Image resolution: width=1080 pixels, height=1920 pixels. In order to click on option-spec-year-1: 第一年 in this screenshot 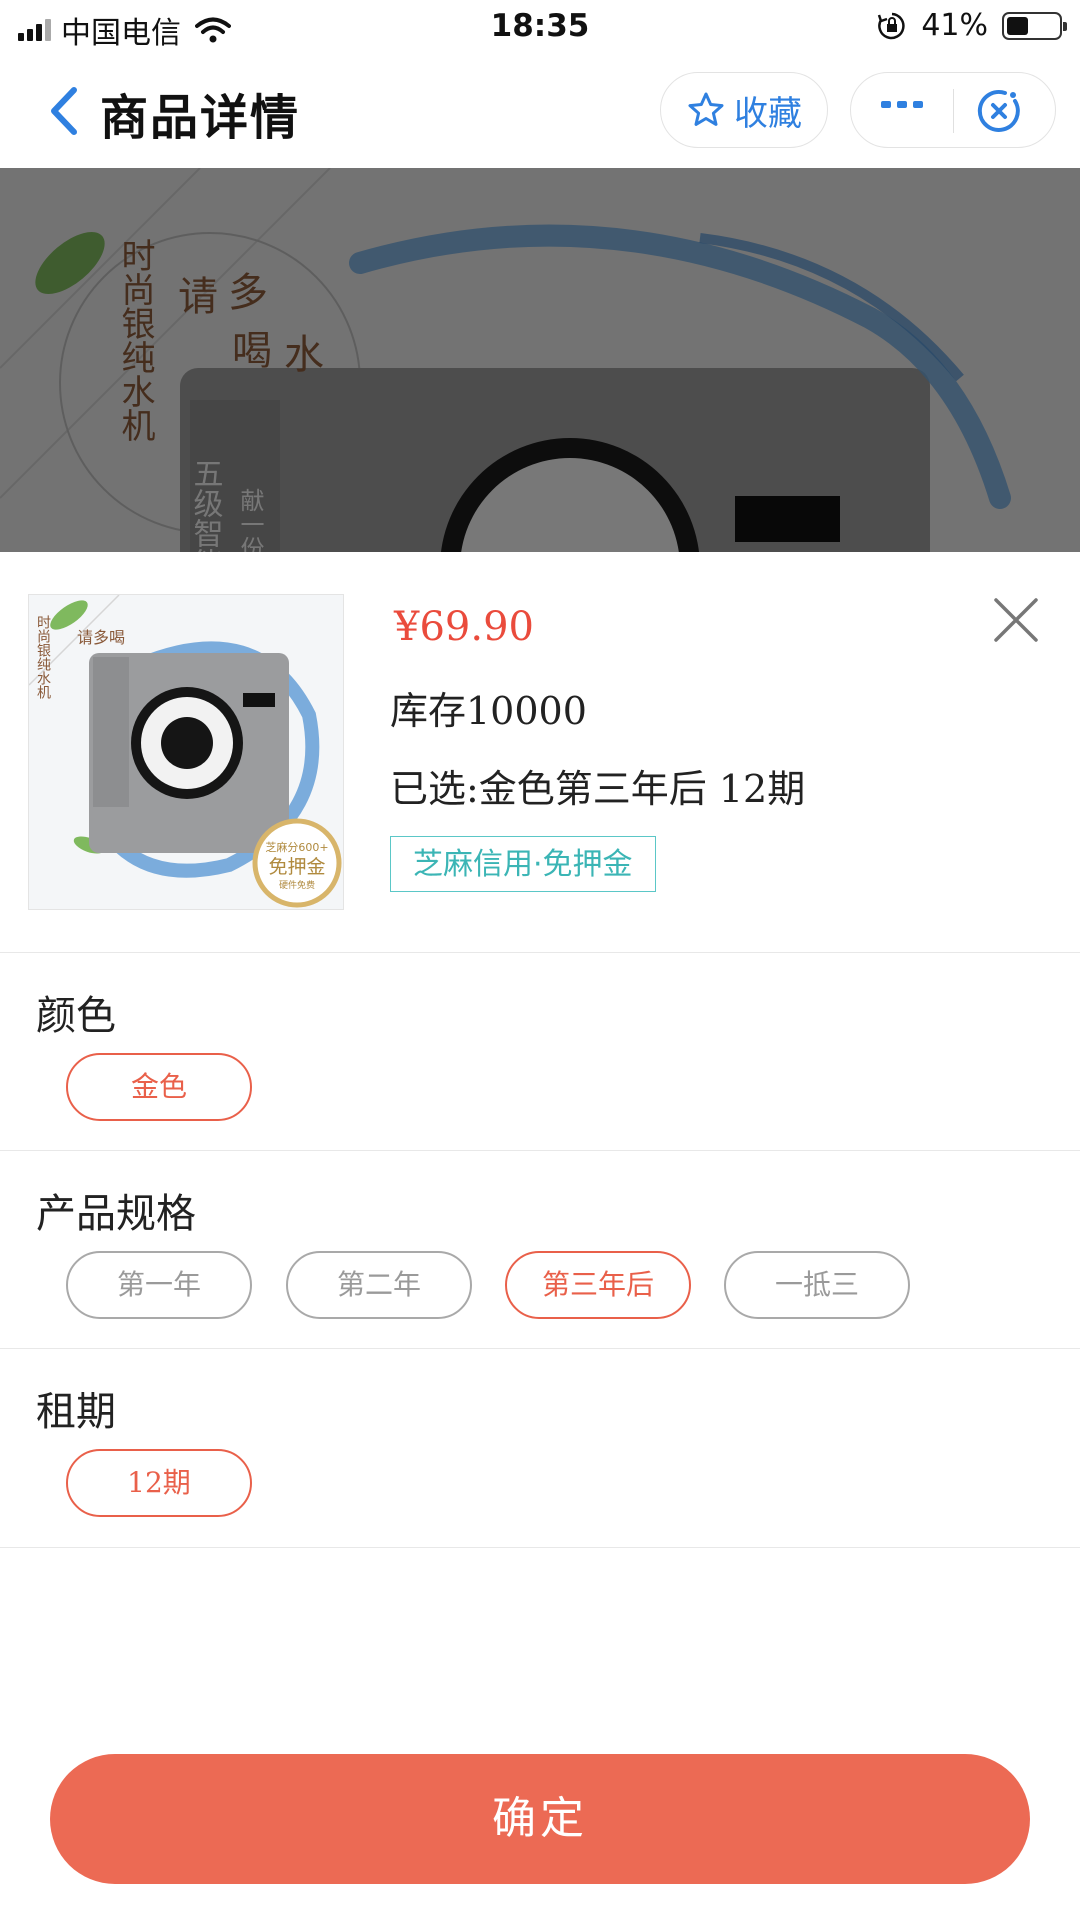, I will do `click(159, 1285)`.